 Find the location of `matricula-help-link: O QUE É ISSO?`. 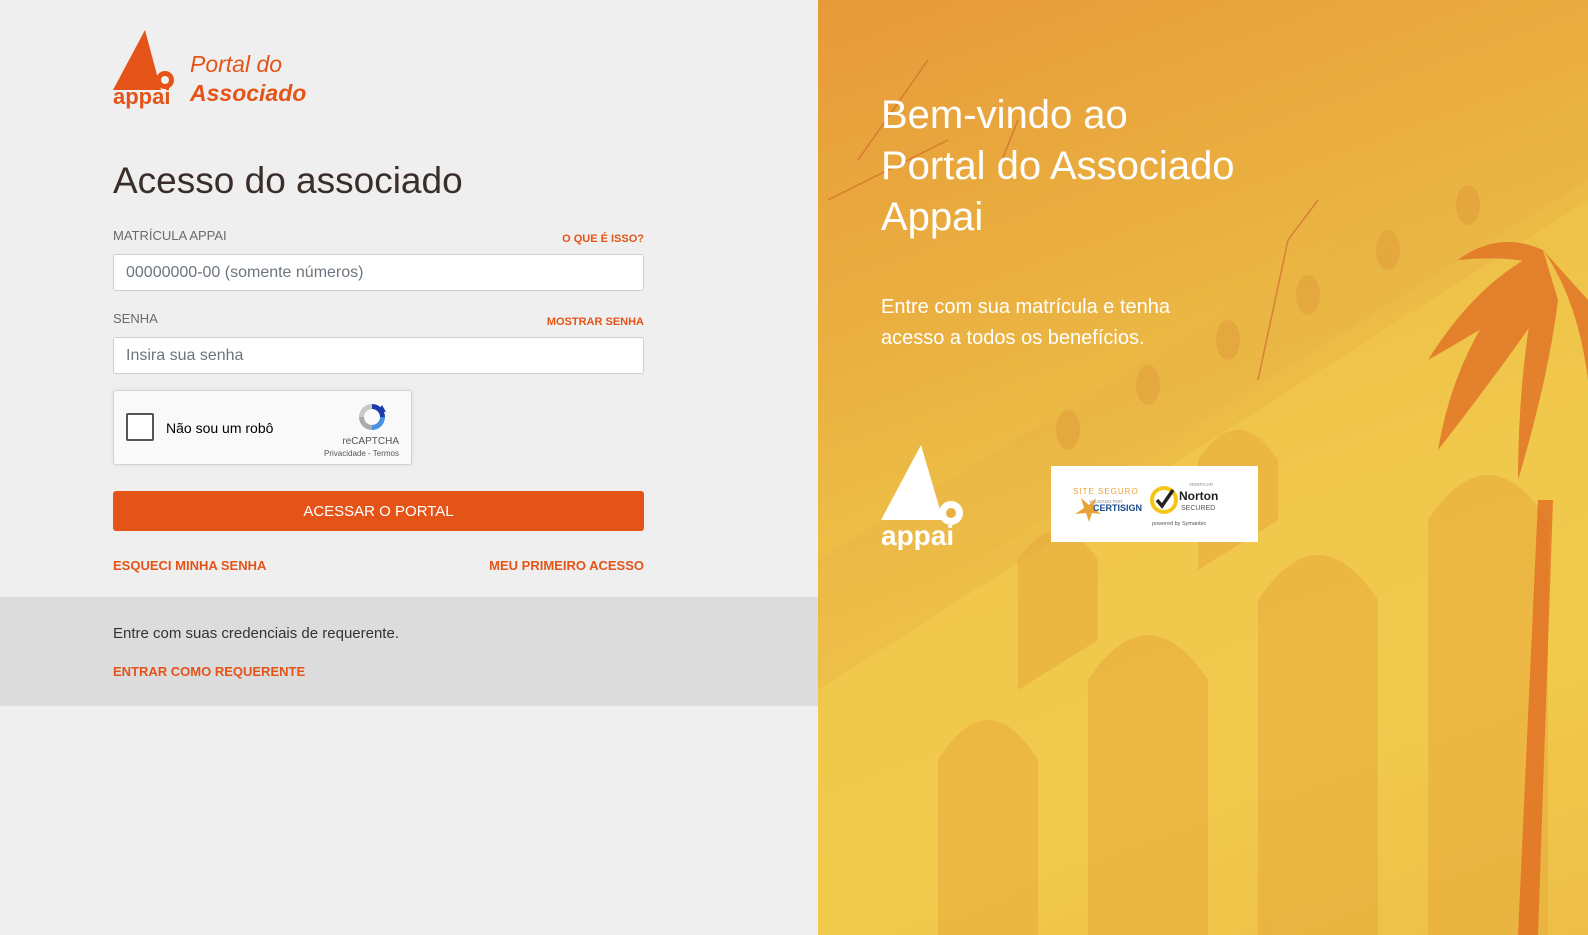

matricula-help-link: O QUE É ISSO? is located at coordinates (603, 239).